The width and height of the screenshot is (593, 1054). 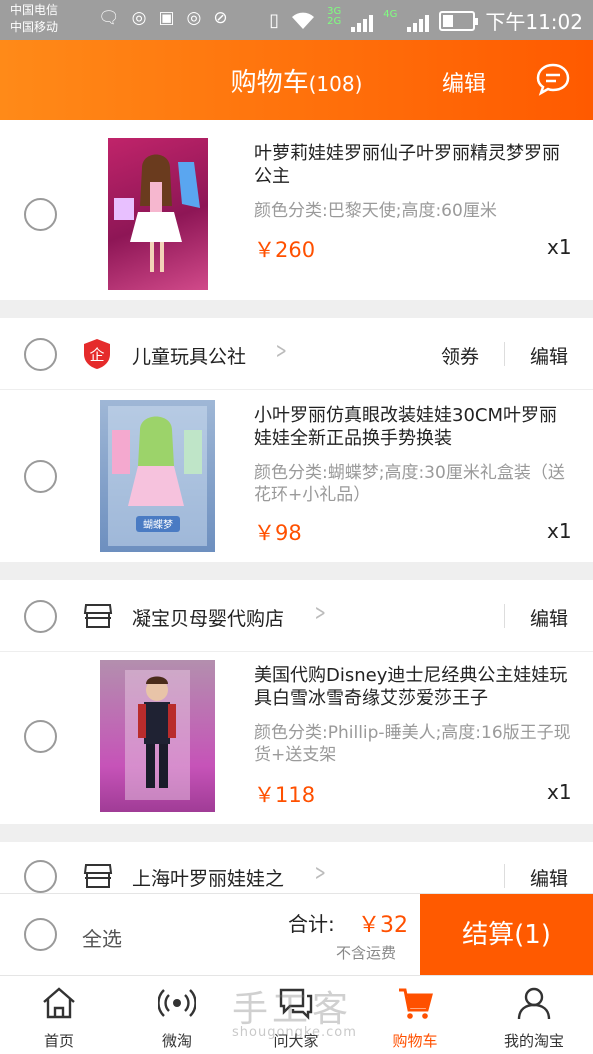 I want to click on blocked-icon: ⊘, so click(x=220, y=18).